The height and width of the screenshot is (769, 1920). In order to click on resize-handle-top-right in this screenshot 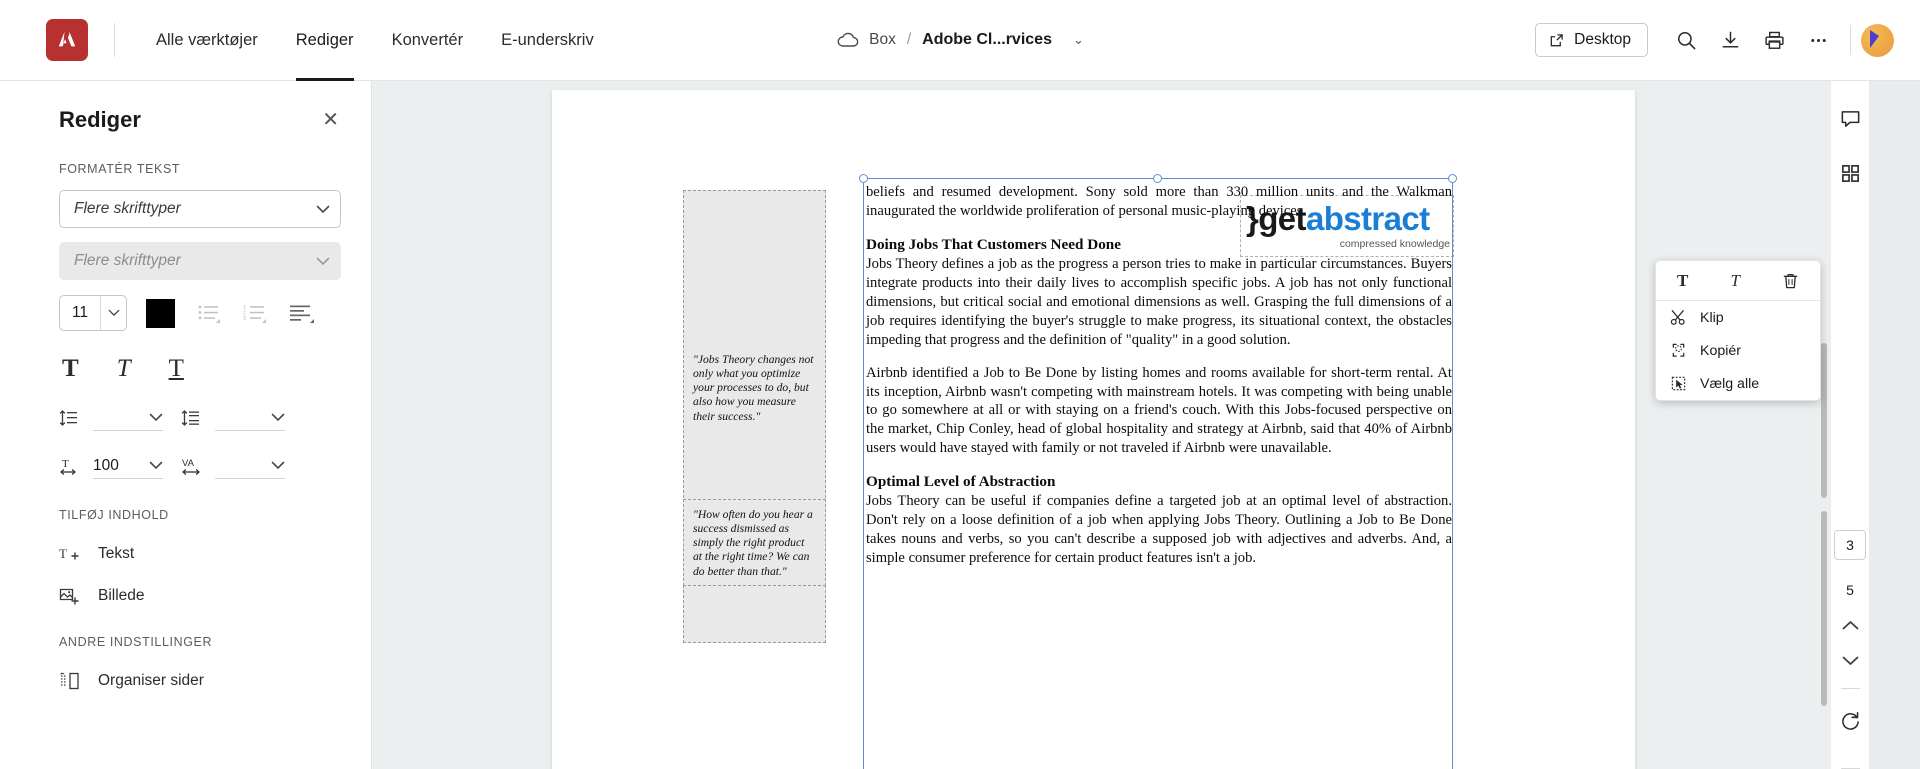, I will do `click(1452, 178)`.